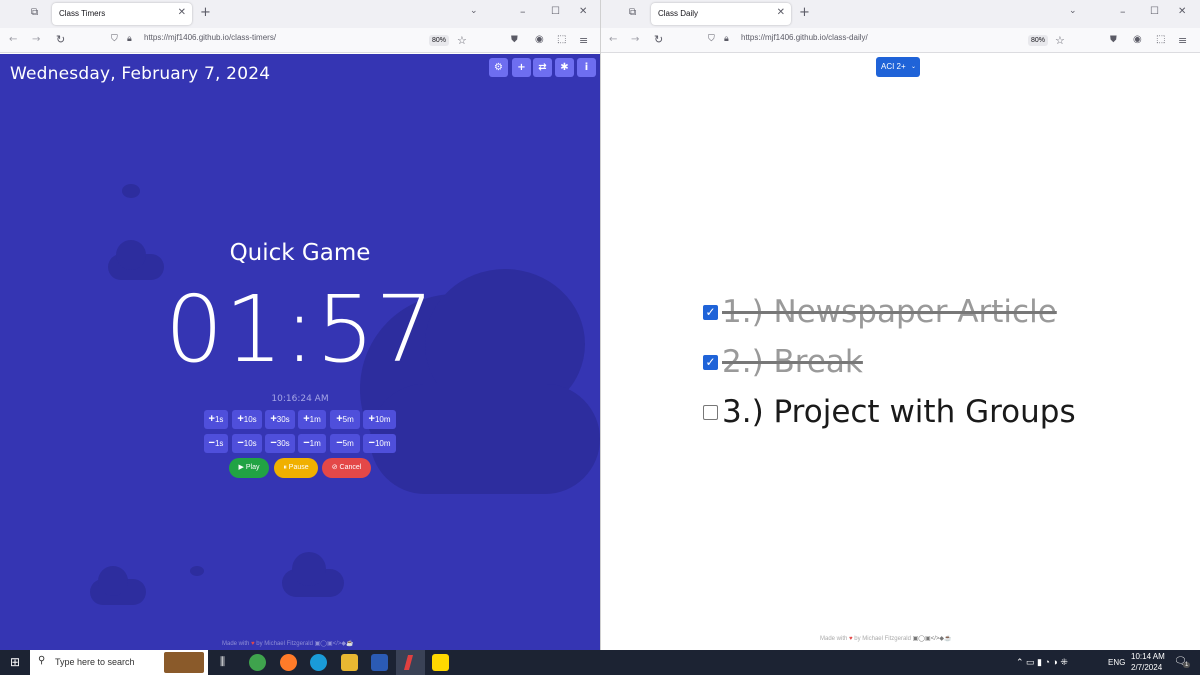 Image resolution: width=1200 pixels, height=675 pixels. I want to click on timer-title: Quick Game, so click(300, 253).